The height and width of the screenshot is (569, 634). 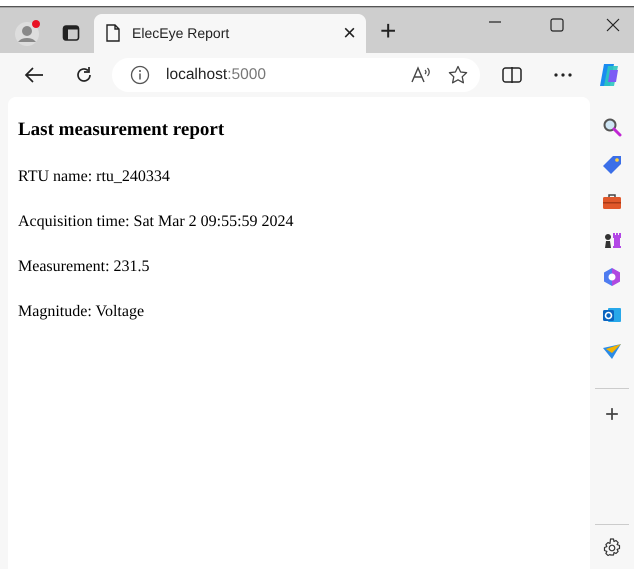 I want to click on favorite-star-icon, so click(x=458, y=74).